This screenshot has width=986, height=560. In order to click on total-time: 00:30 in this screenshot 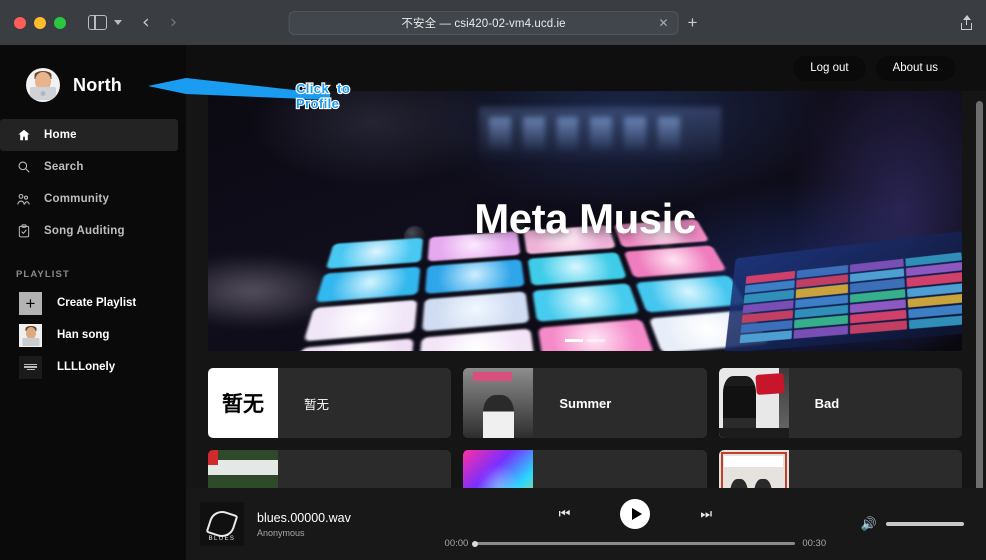, I will do `click(814, 543)`.